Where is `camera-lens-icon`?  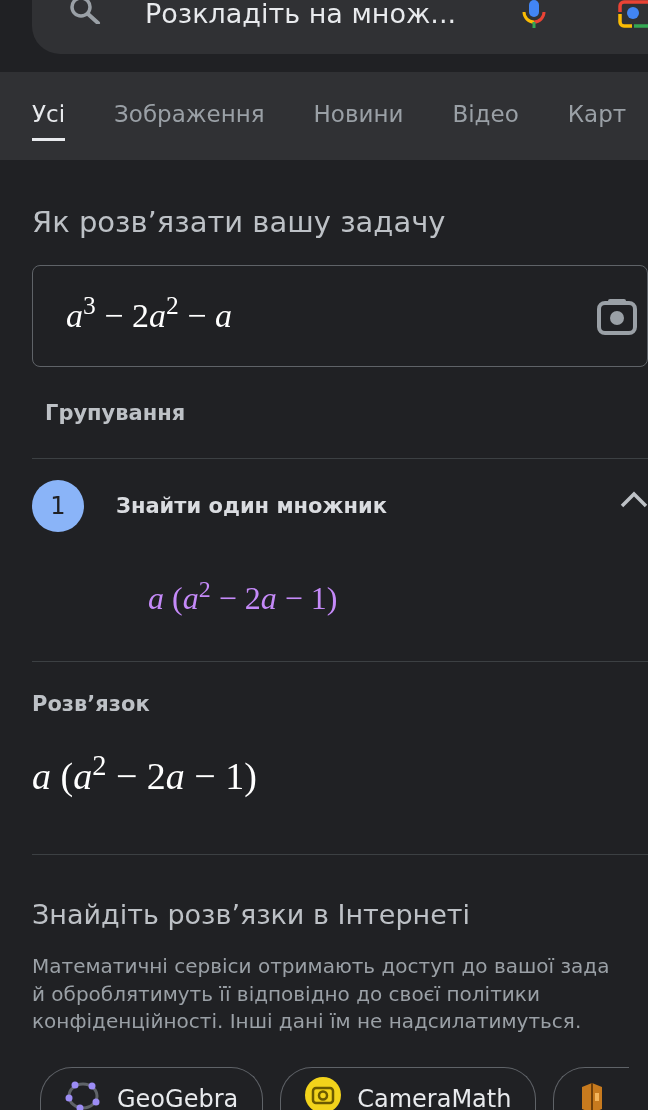 camera-lens-icon is located at coordinates (633, 14).